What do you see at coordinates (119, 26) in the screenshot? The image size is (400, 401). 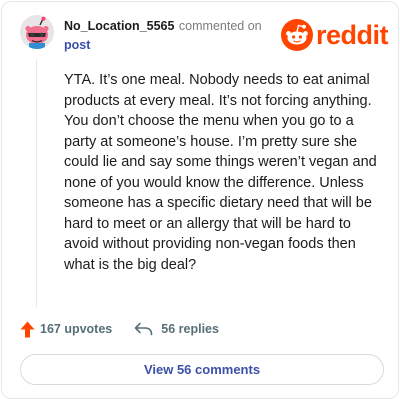 I see `username: No_Location_5565` at bounding box center [119, 26].